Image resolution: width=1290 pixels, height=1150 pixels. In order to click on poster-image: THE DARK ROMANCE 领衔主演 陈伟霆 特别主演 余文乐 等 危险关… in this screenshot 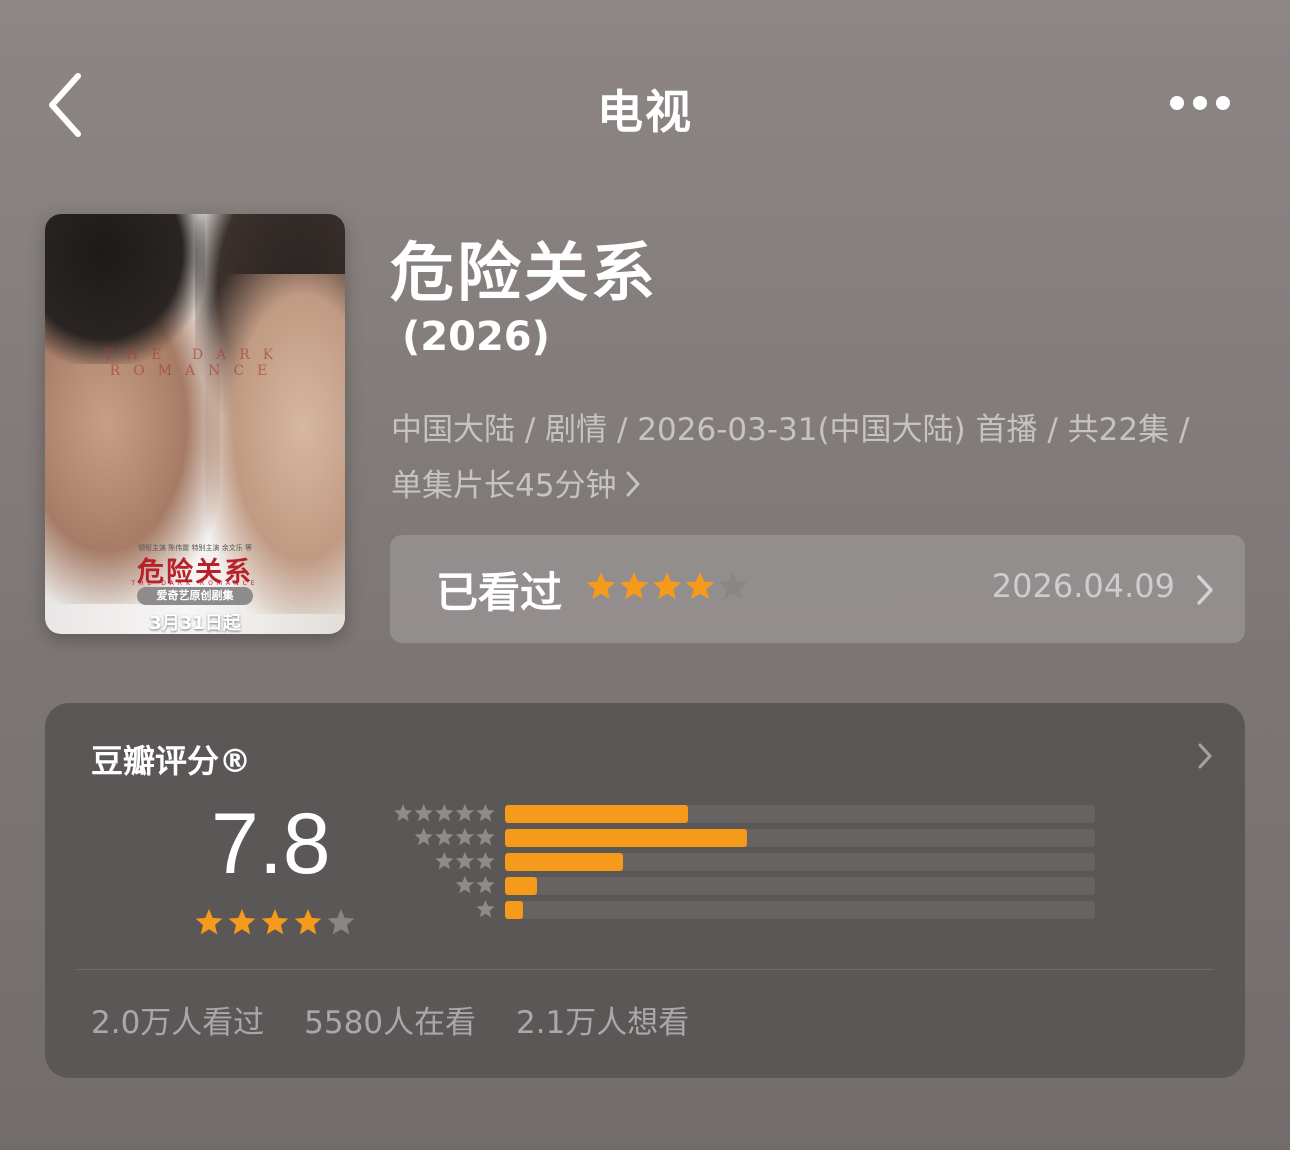, I will do `click(195, 424)`.